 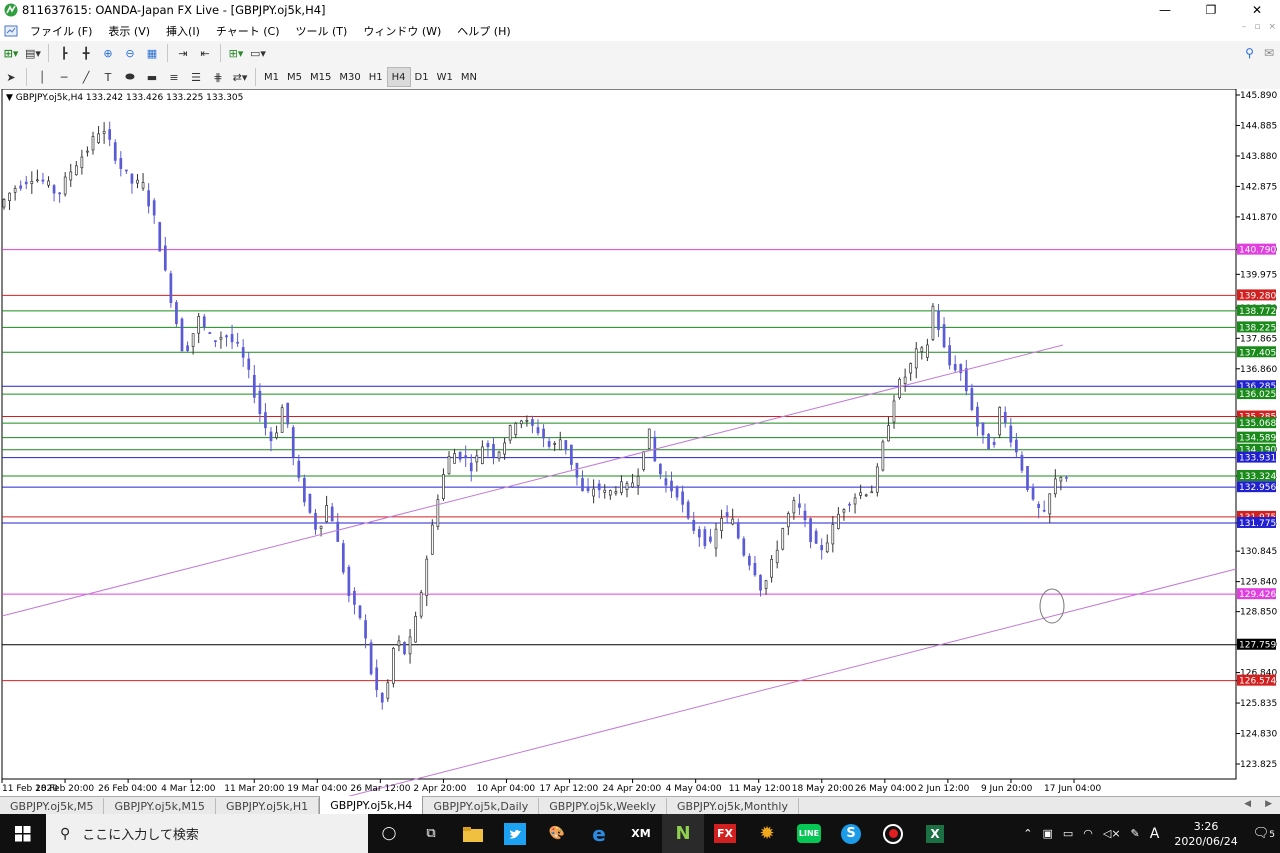 What do you see at coordinates (1155, 834) in the screenshot?
I see `ime-indicator: A` at bounding box center [1155, 834].